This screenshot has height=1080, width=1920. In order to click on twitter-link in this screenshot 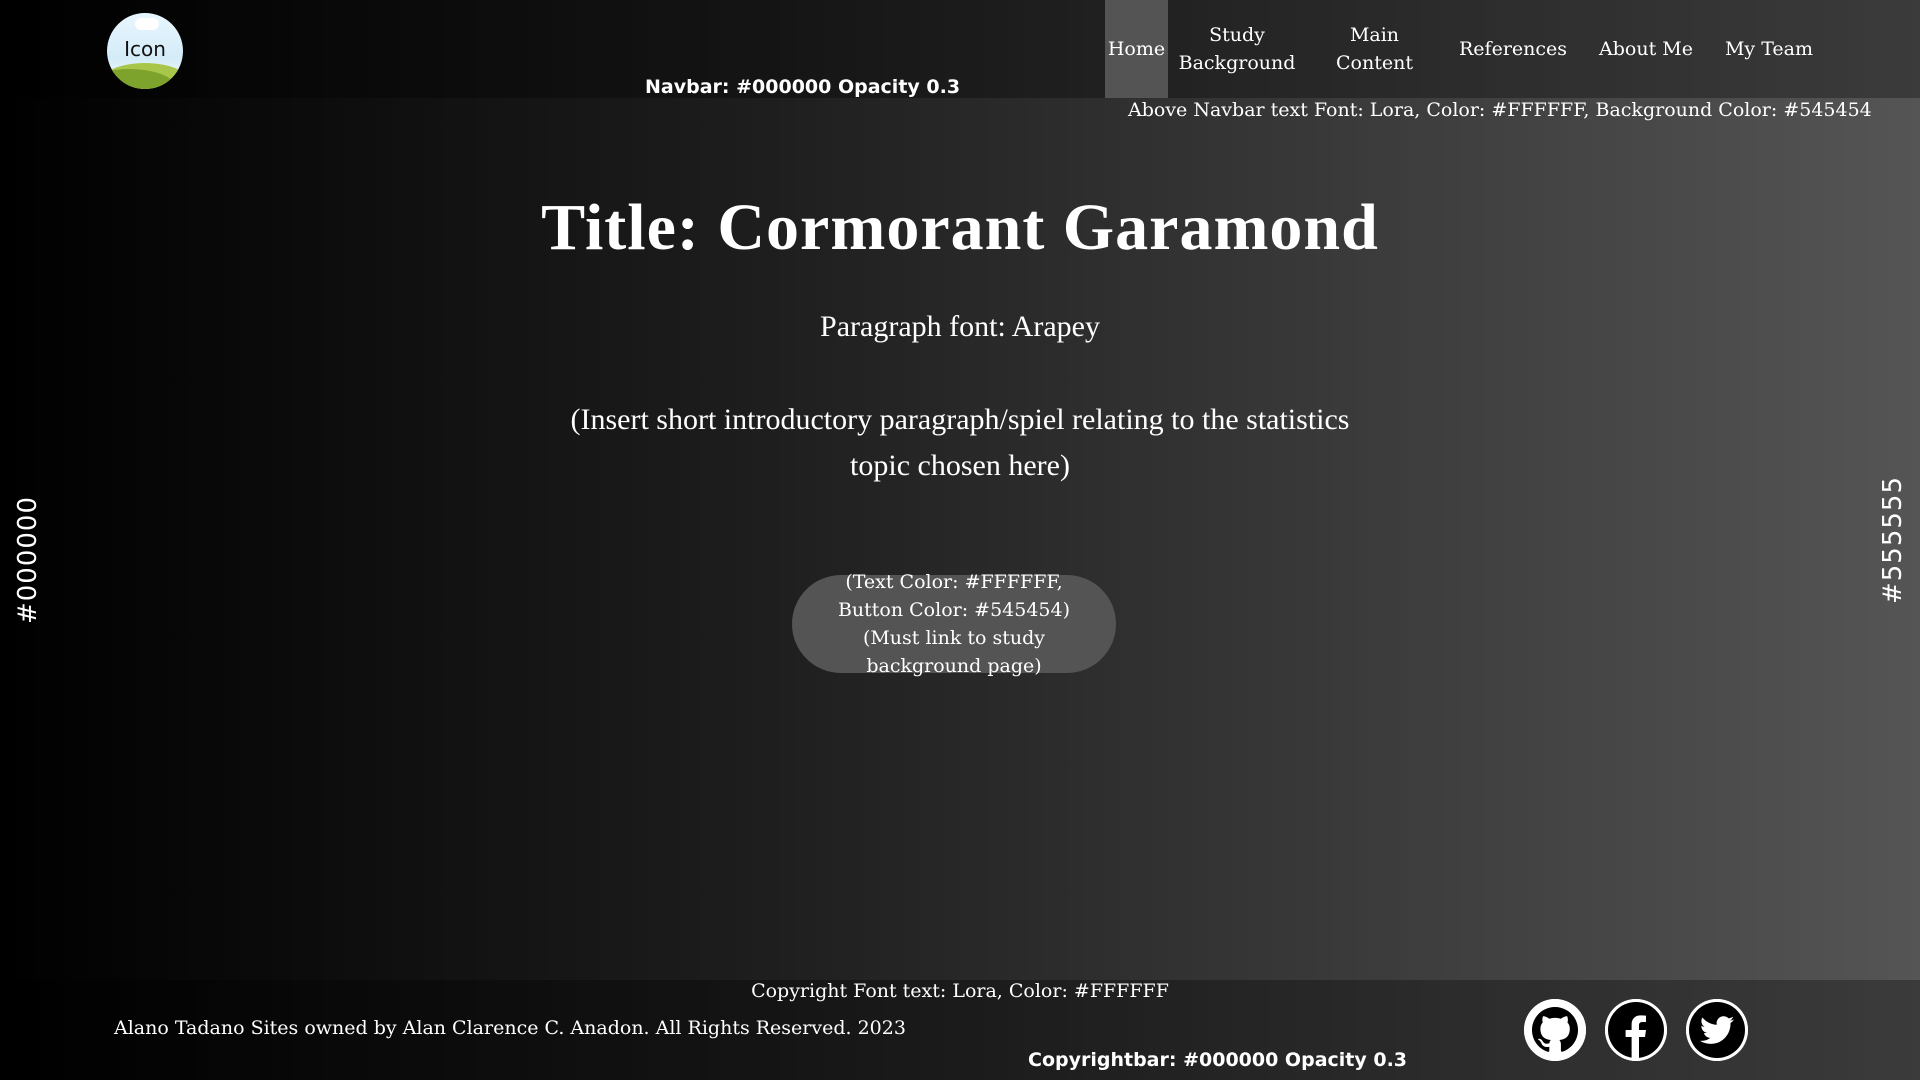, I will do `click(1717, 1030)`.